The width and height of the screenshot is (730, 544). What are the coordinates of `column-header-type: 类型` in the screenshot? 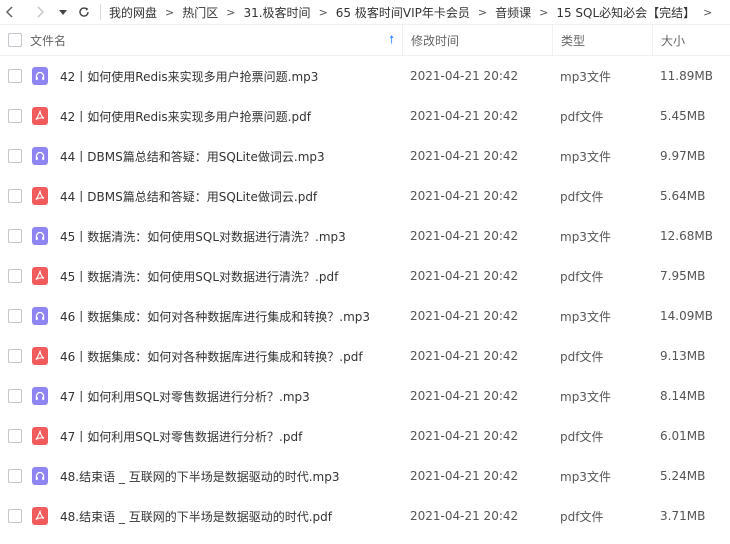 It's located at (602, 40).